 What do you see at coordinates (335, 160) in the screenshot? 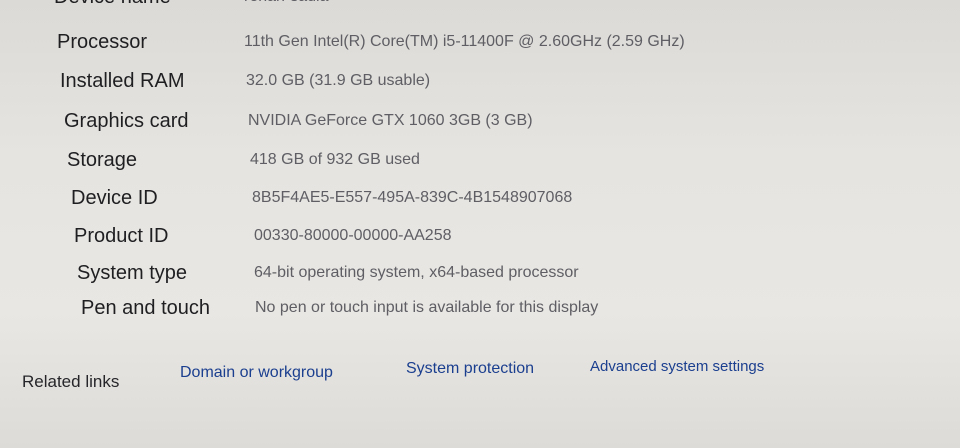
I see `spec-value-storage: 418 GB of 932 GB used` at bounding box center [335, 160].